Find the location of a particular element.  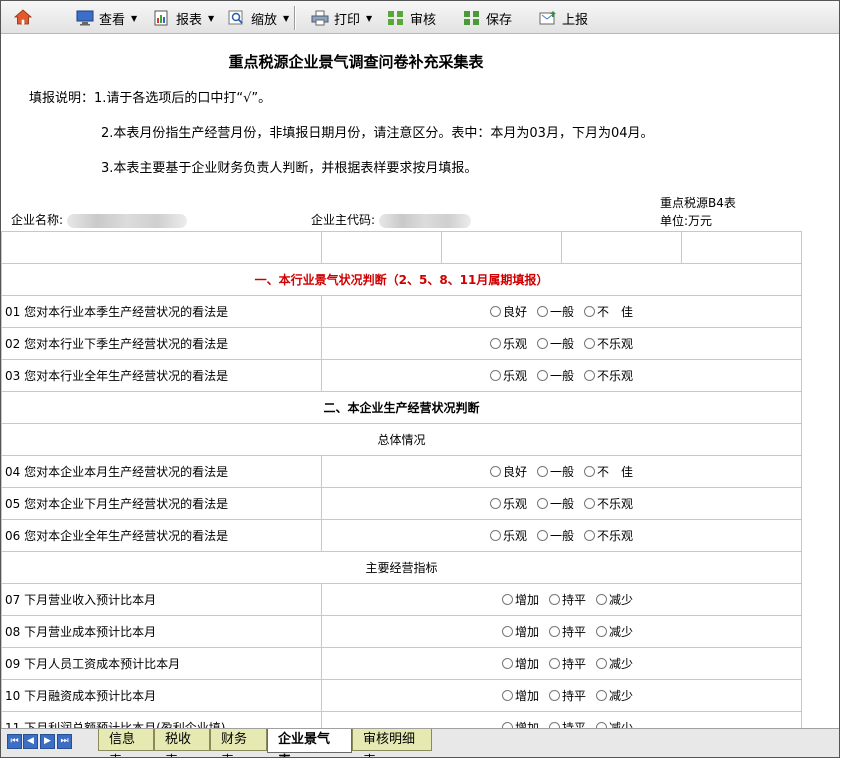

zoom-button: 缩放 ▼ is located at coordinates (258, 18).